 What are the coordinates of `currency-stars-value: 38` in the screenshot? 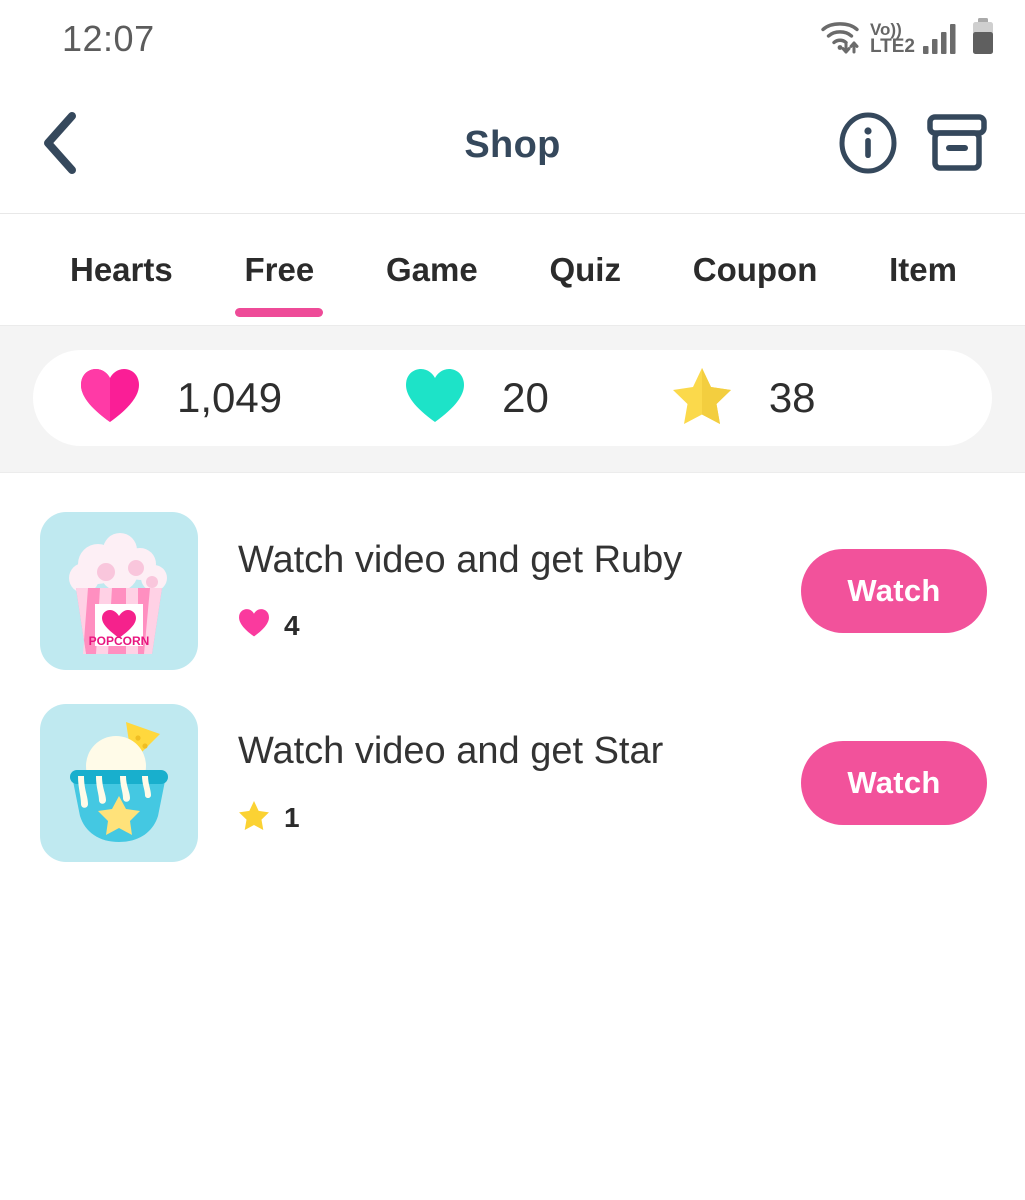 It's located at (792, 397).